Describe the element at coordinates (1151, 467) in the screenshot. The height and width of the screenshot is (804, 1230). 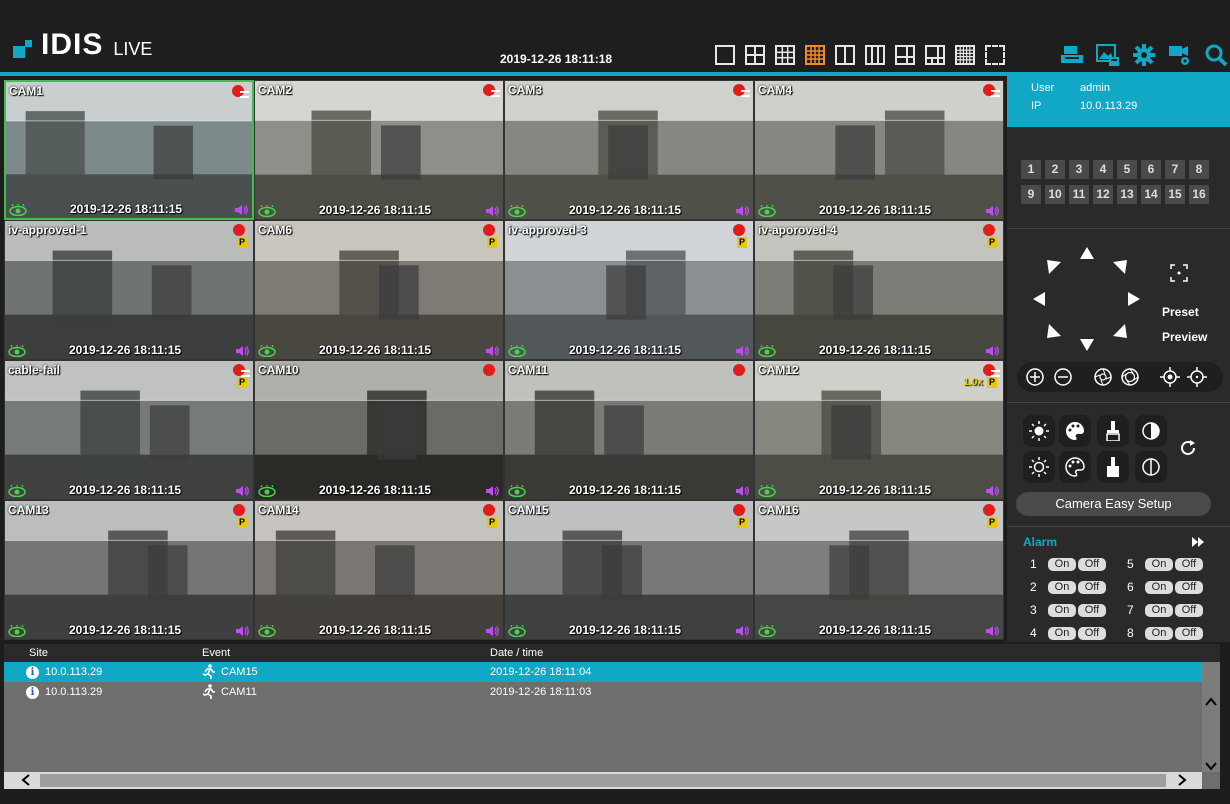
I see `contrast-down-button` at that location.